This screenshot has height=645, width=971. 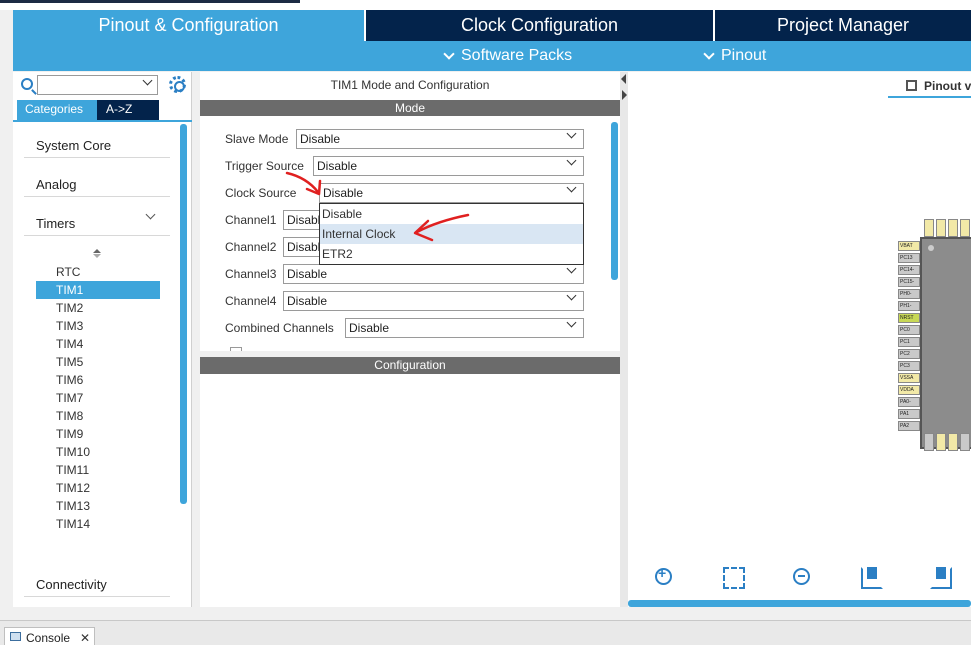 I want to click on clock-source-select: Disable, so click(x=451, y=192).